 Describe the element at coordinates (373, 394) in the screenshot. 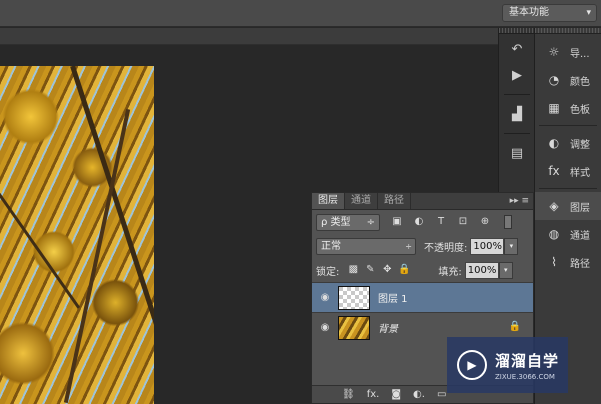

I see `layer-style-icon: fx.` at that location.